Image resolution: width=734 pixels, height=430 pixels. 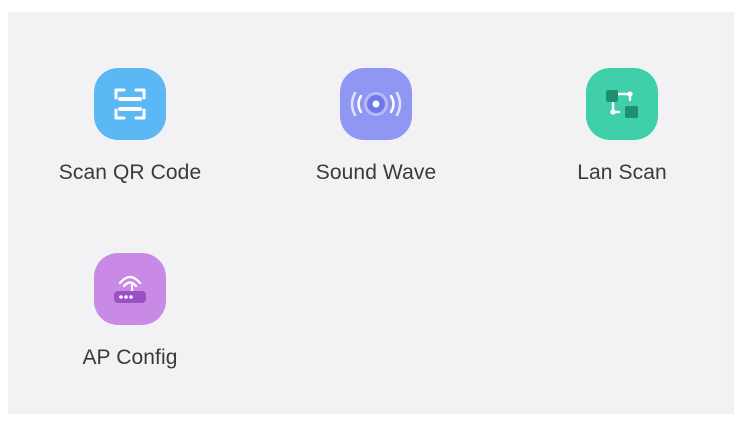 I want to click on lan-scan-label: Lan Scan, so click(x=622, y=172).